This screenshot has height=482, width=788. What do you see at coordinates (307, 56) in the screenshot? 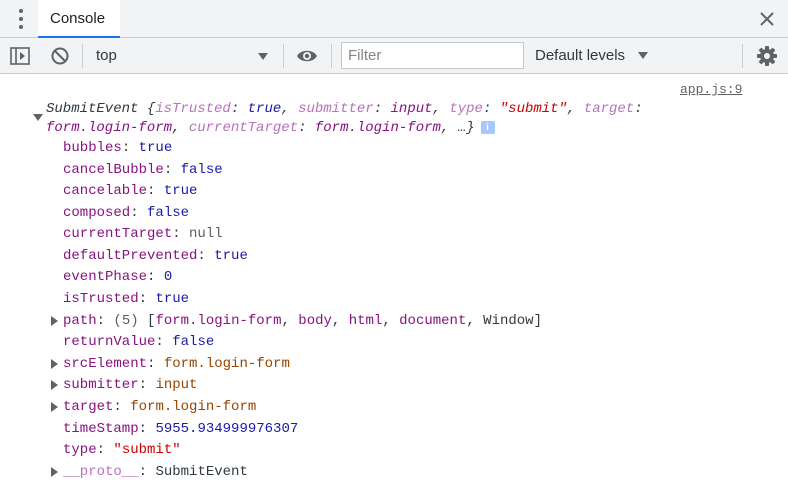
I see `eye-icon` at bounding box center [307, 56].